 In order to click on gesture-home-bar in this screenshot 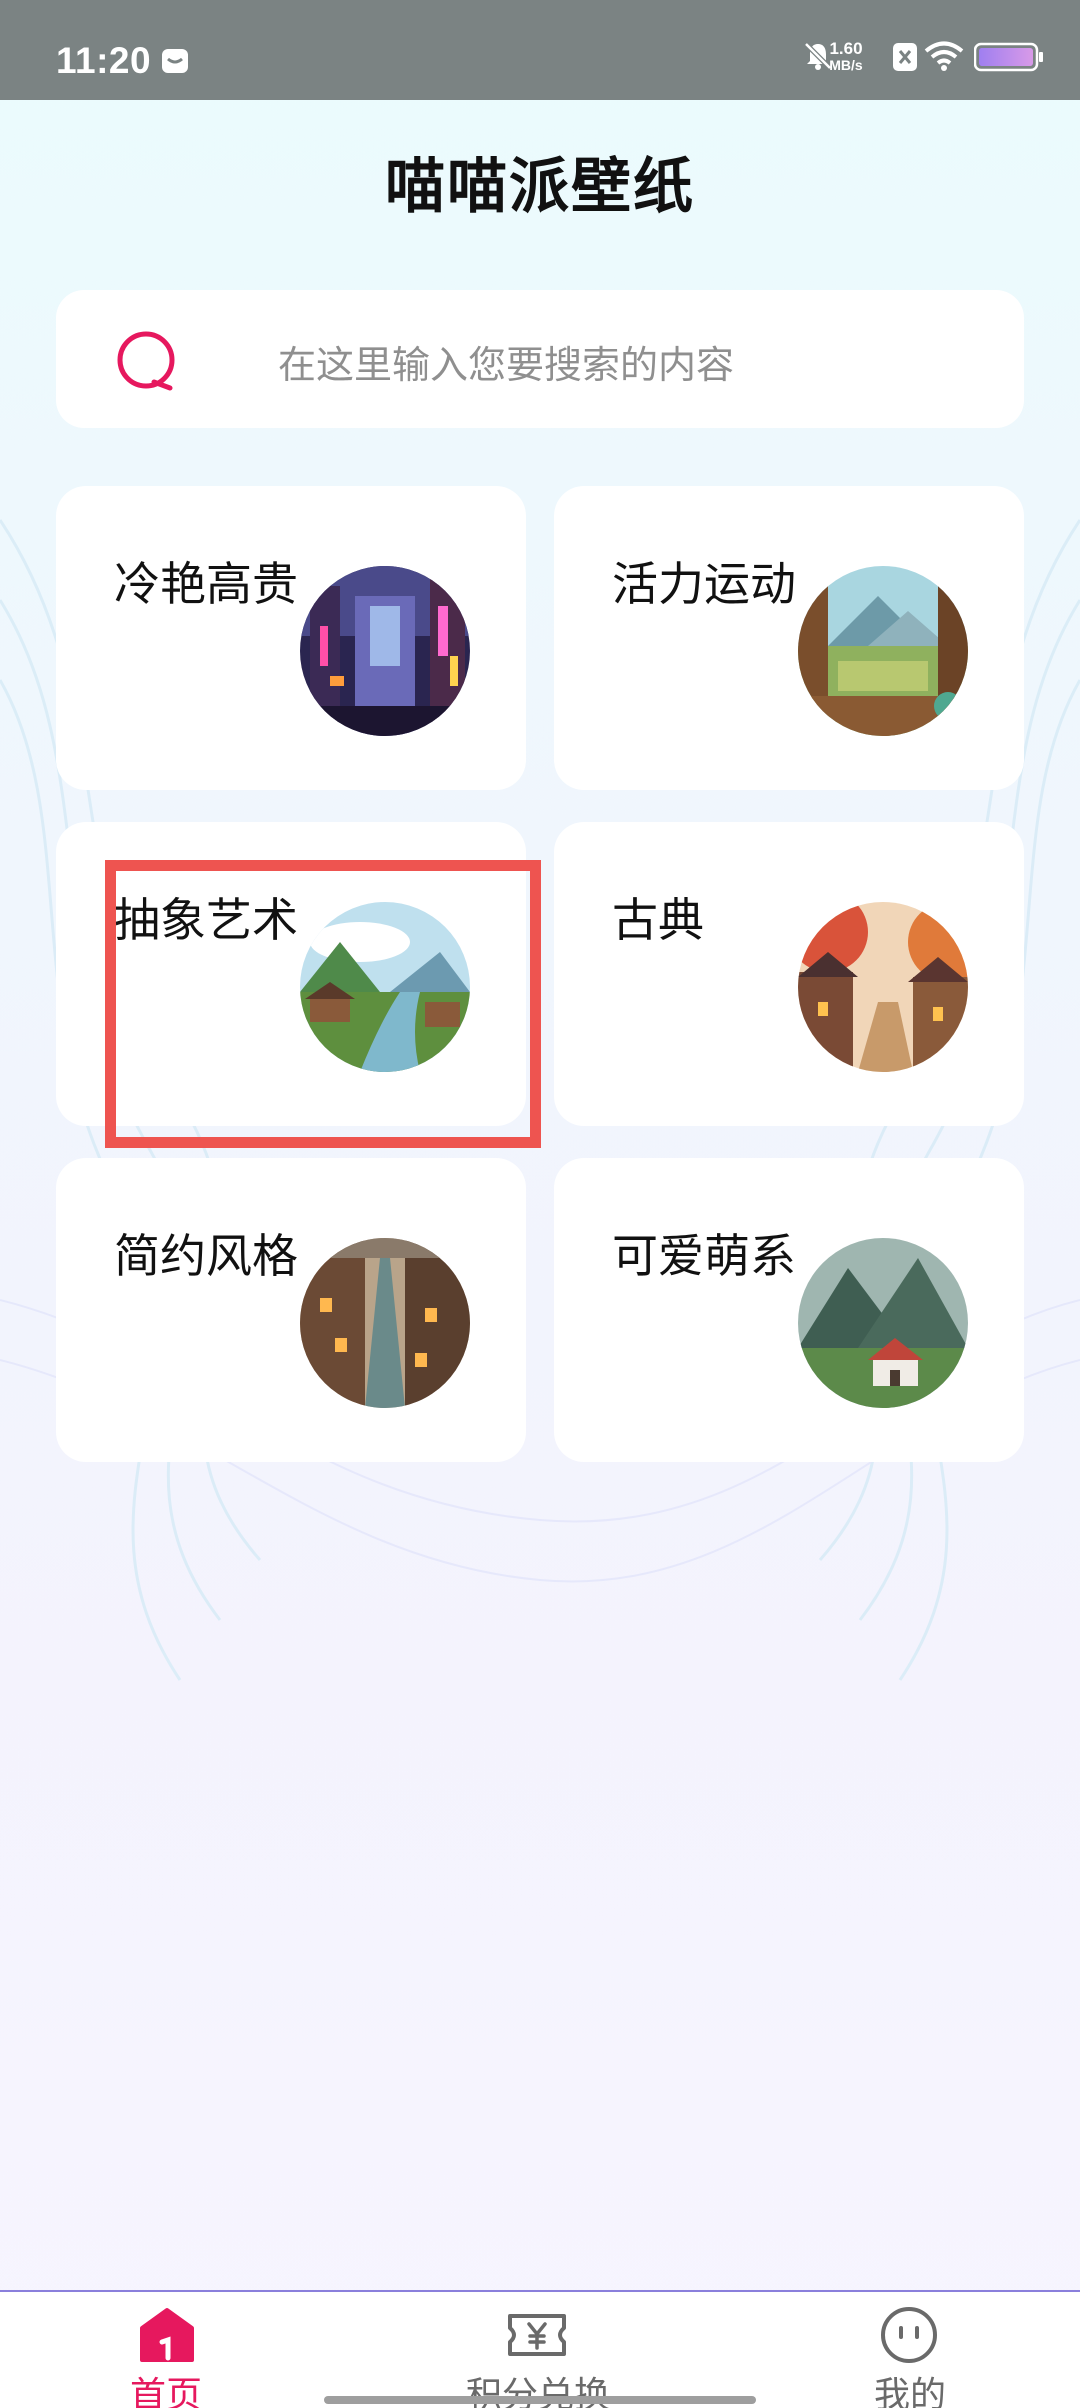, I will do `click(540, 2400)`.